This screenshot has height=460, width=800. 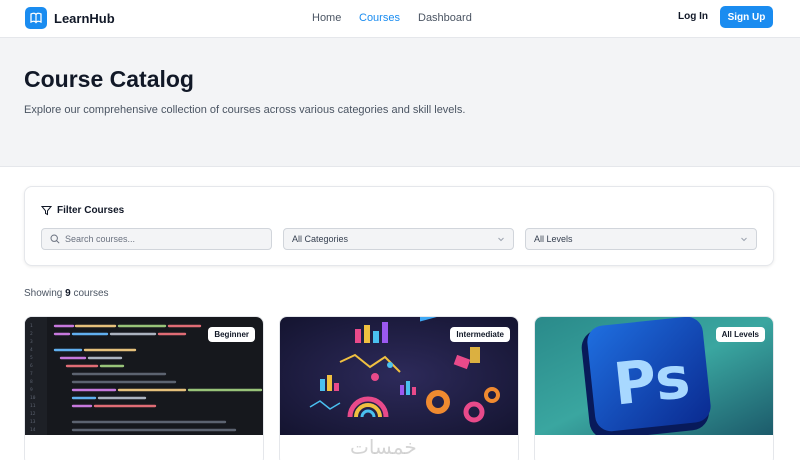 What do you see at coordinates (31, 350) in the screenshot?
I see `svg-text: 4` at bounding box center [31, 350].